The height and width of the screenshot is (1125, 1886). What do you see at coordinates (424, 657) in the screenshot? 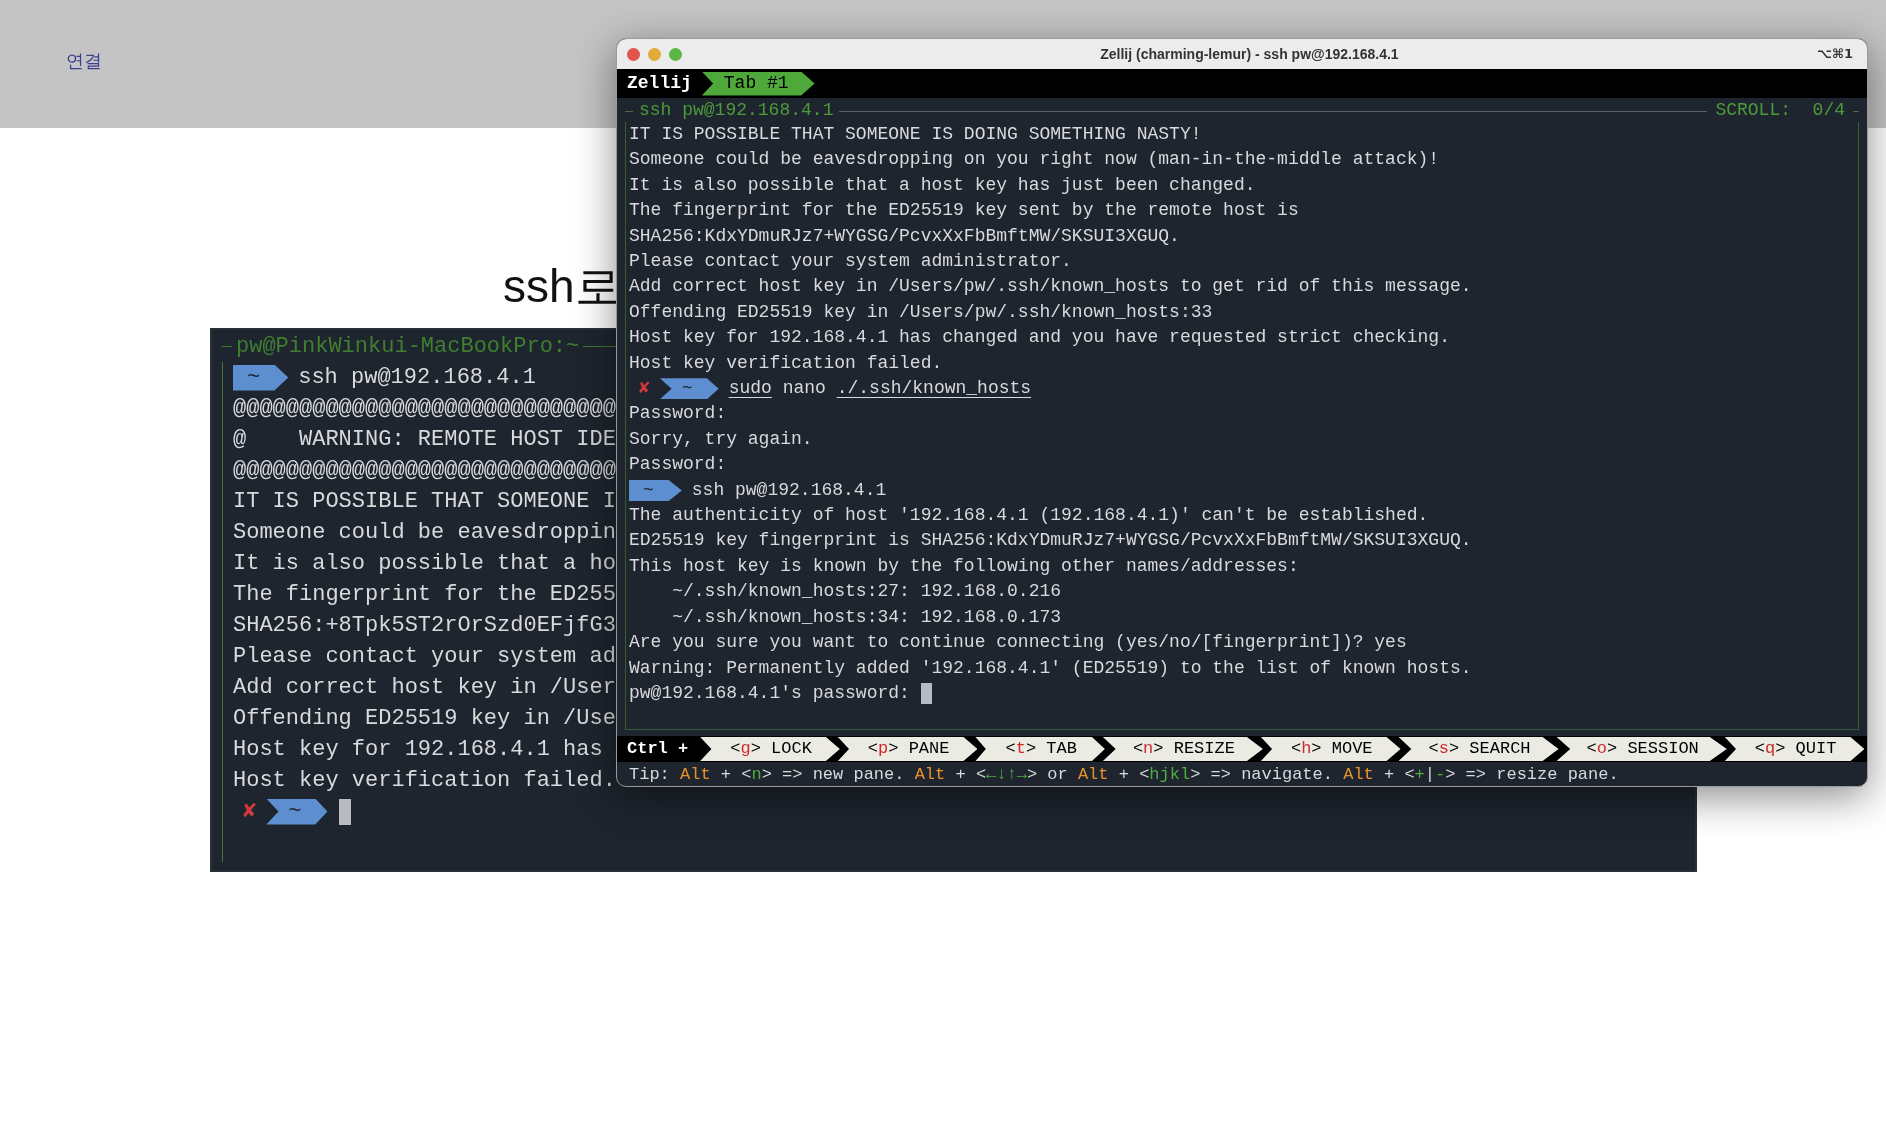
I see `output-line: Please contact your system ad` at bounding box center [424, 657].